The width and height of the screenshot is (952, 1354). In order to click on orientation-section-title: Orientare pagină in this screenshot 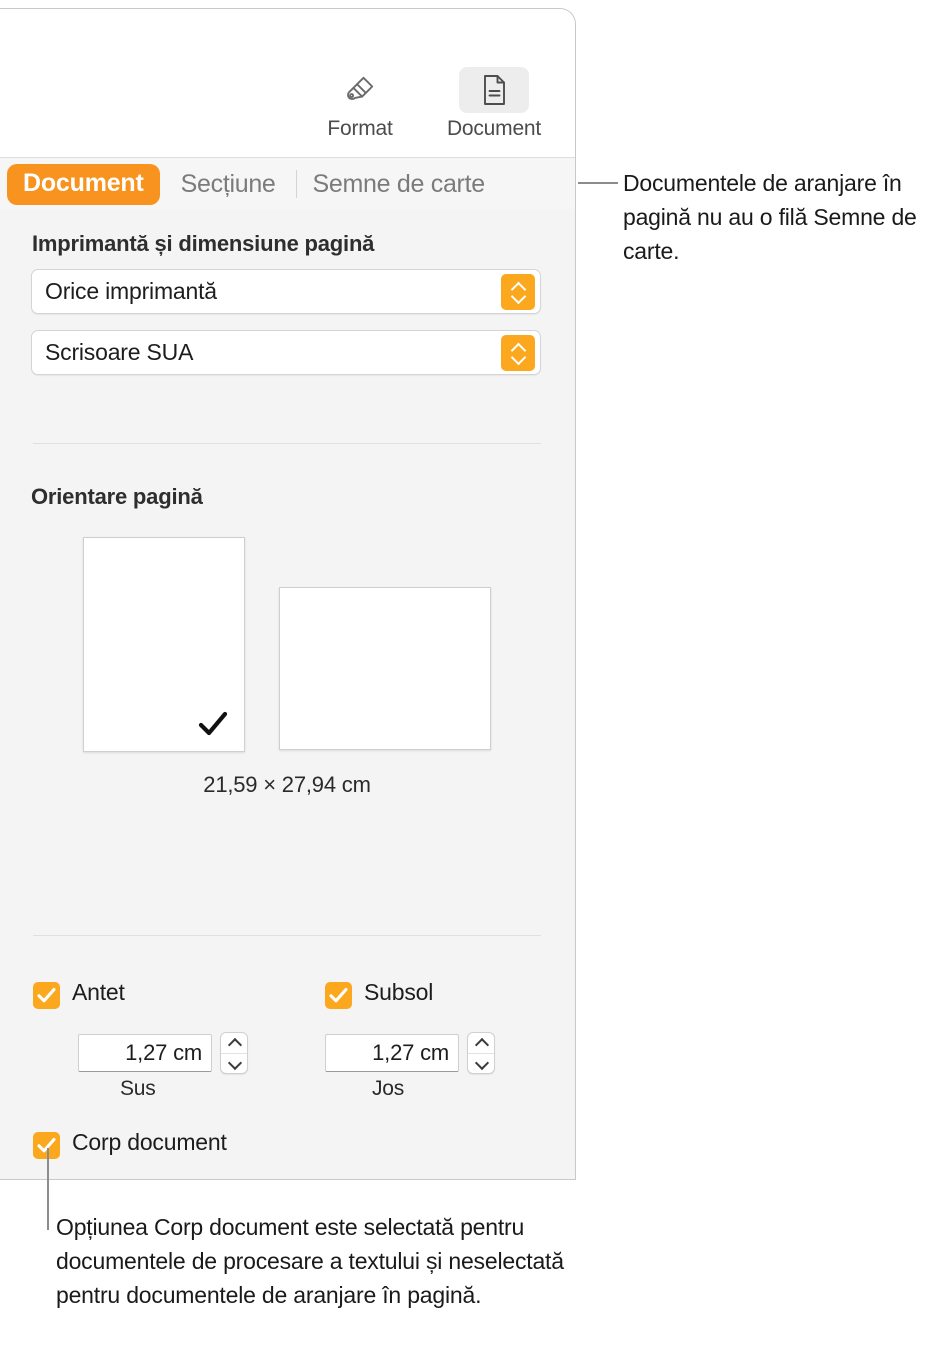, I will do `click(117, 496)`.